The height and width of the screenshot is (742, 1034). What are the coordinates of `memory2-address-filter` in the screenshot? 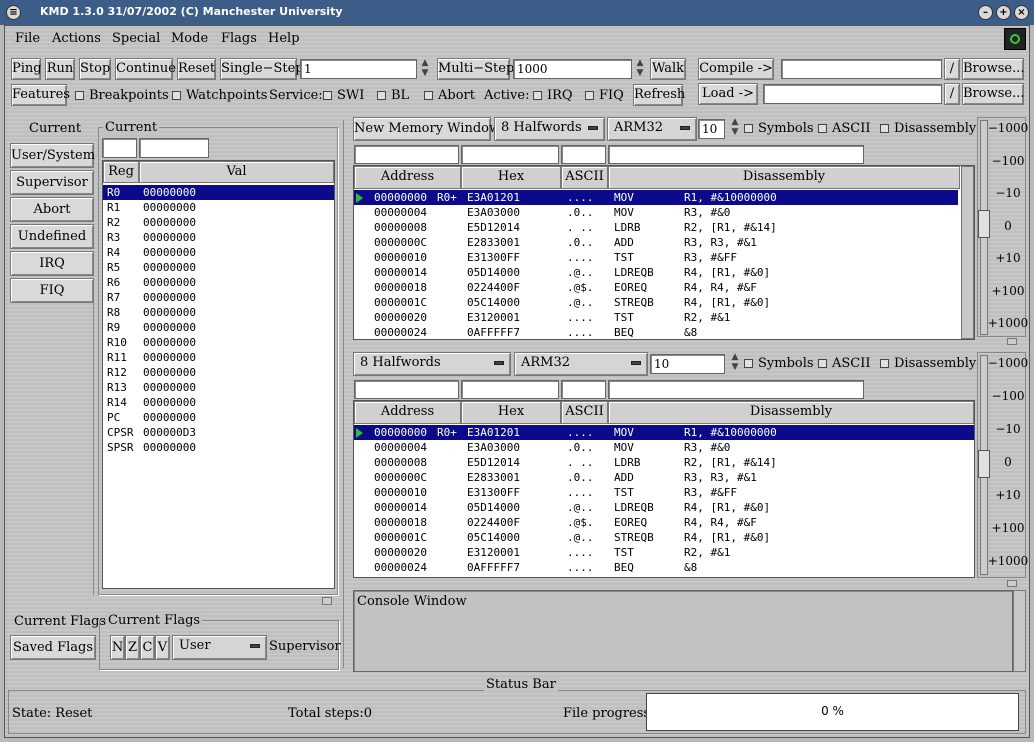 It's located at (406, 389).